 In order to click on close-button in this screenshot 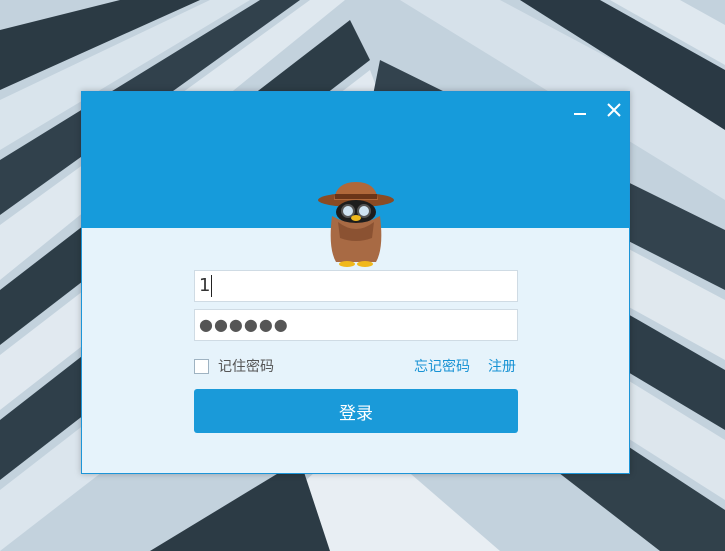, I will do `click(614, 110)`.